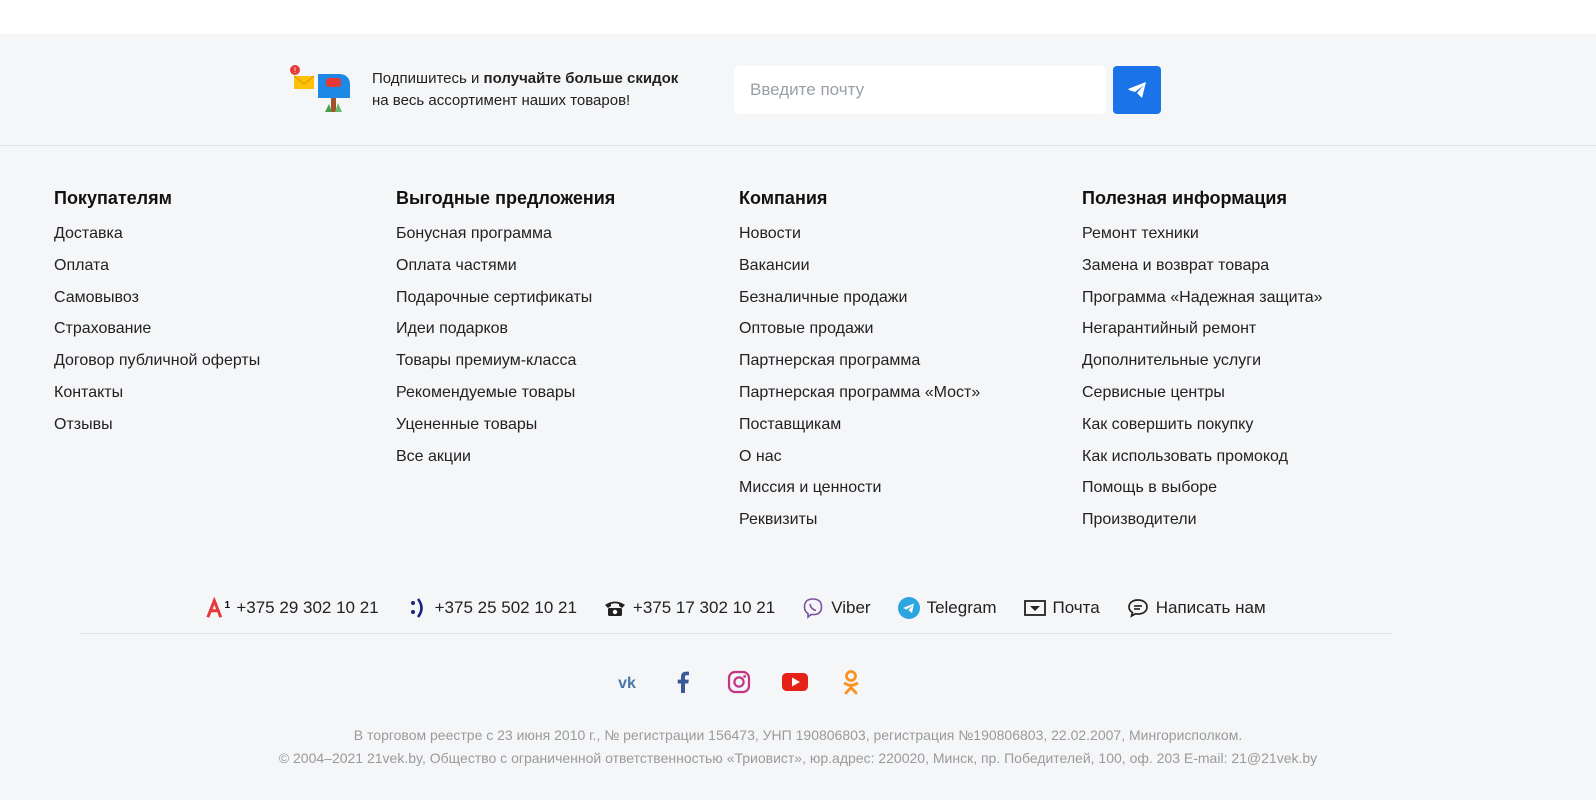 This screenshot has height=800, width=1596. What do you see at coordinates (806, 328) in the screenshot?
I see `footer-link: Оптовые продажи` at bounding box center [806, 328].